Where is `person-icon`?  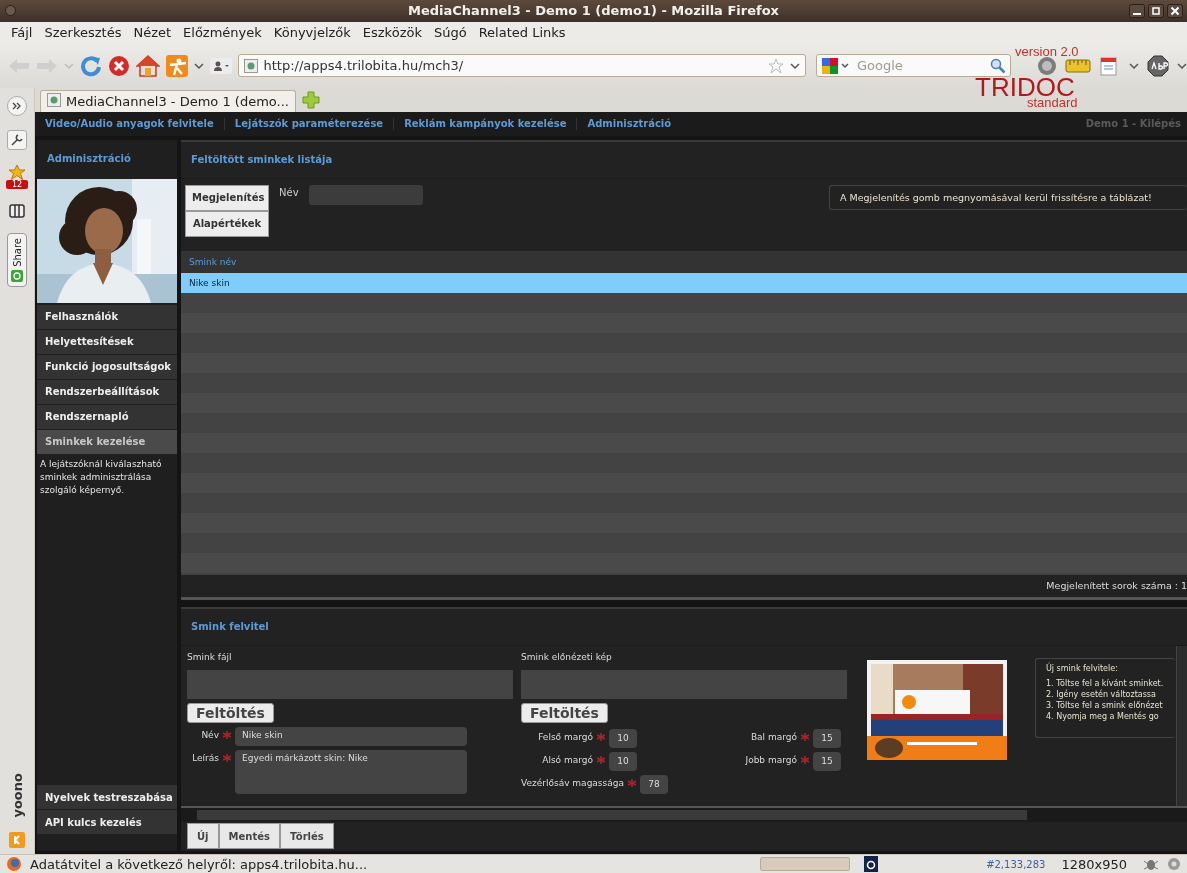
person-icon is located at coordinates (176, 65).